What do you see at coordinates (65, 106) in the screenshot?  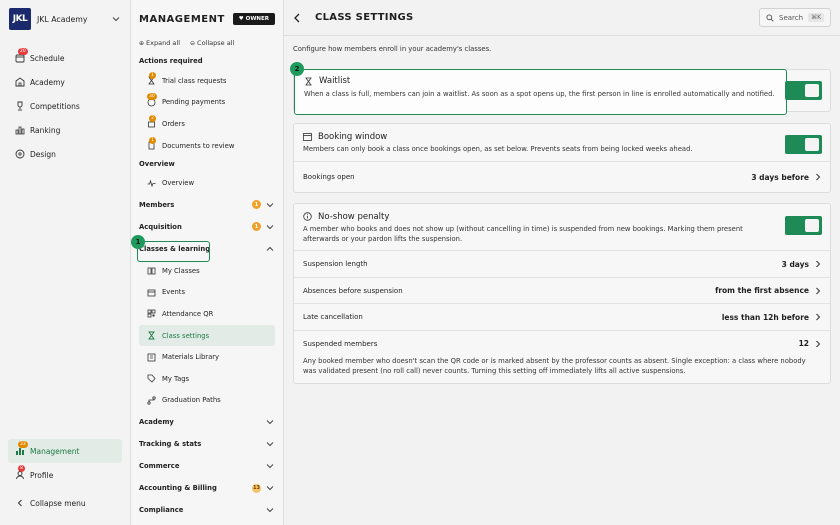 I see `sidebar-item-competitions: Competitions` at bounding box center [65, 106].